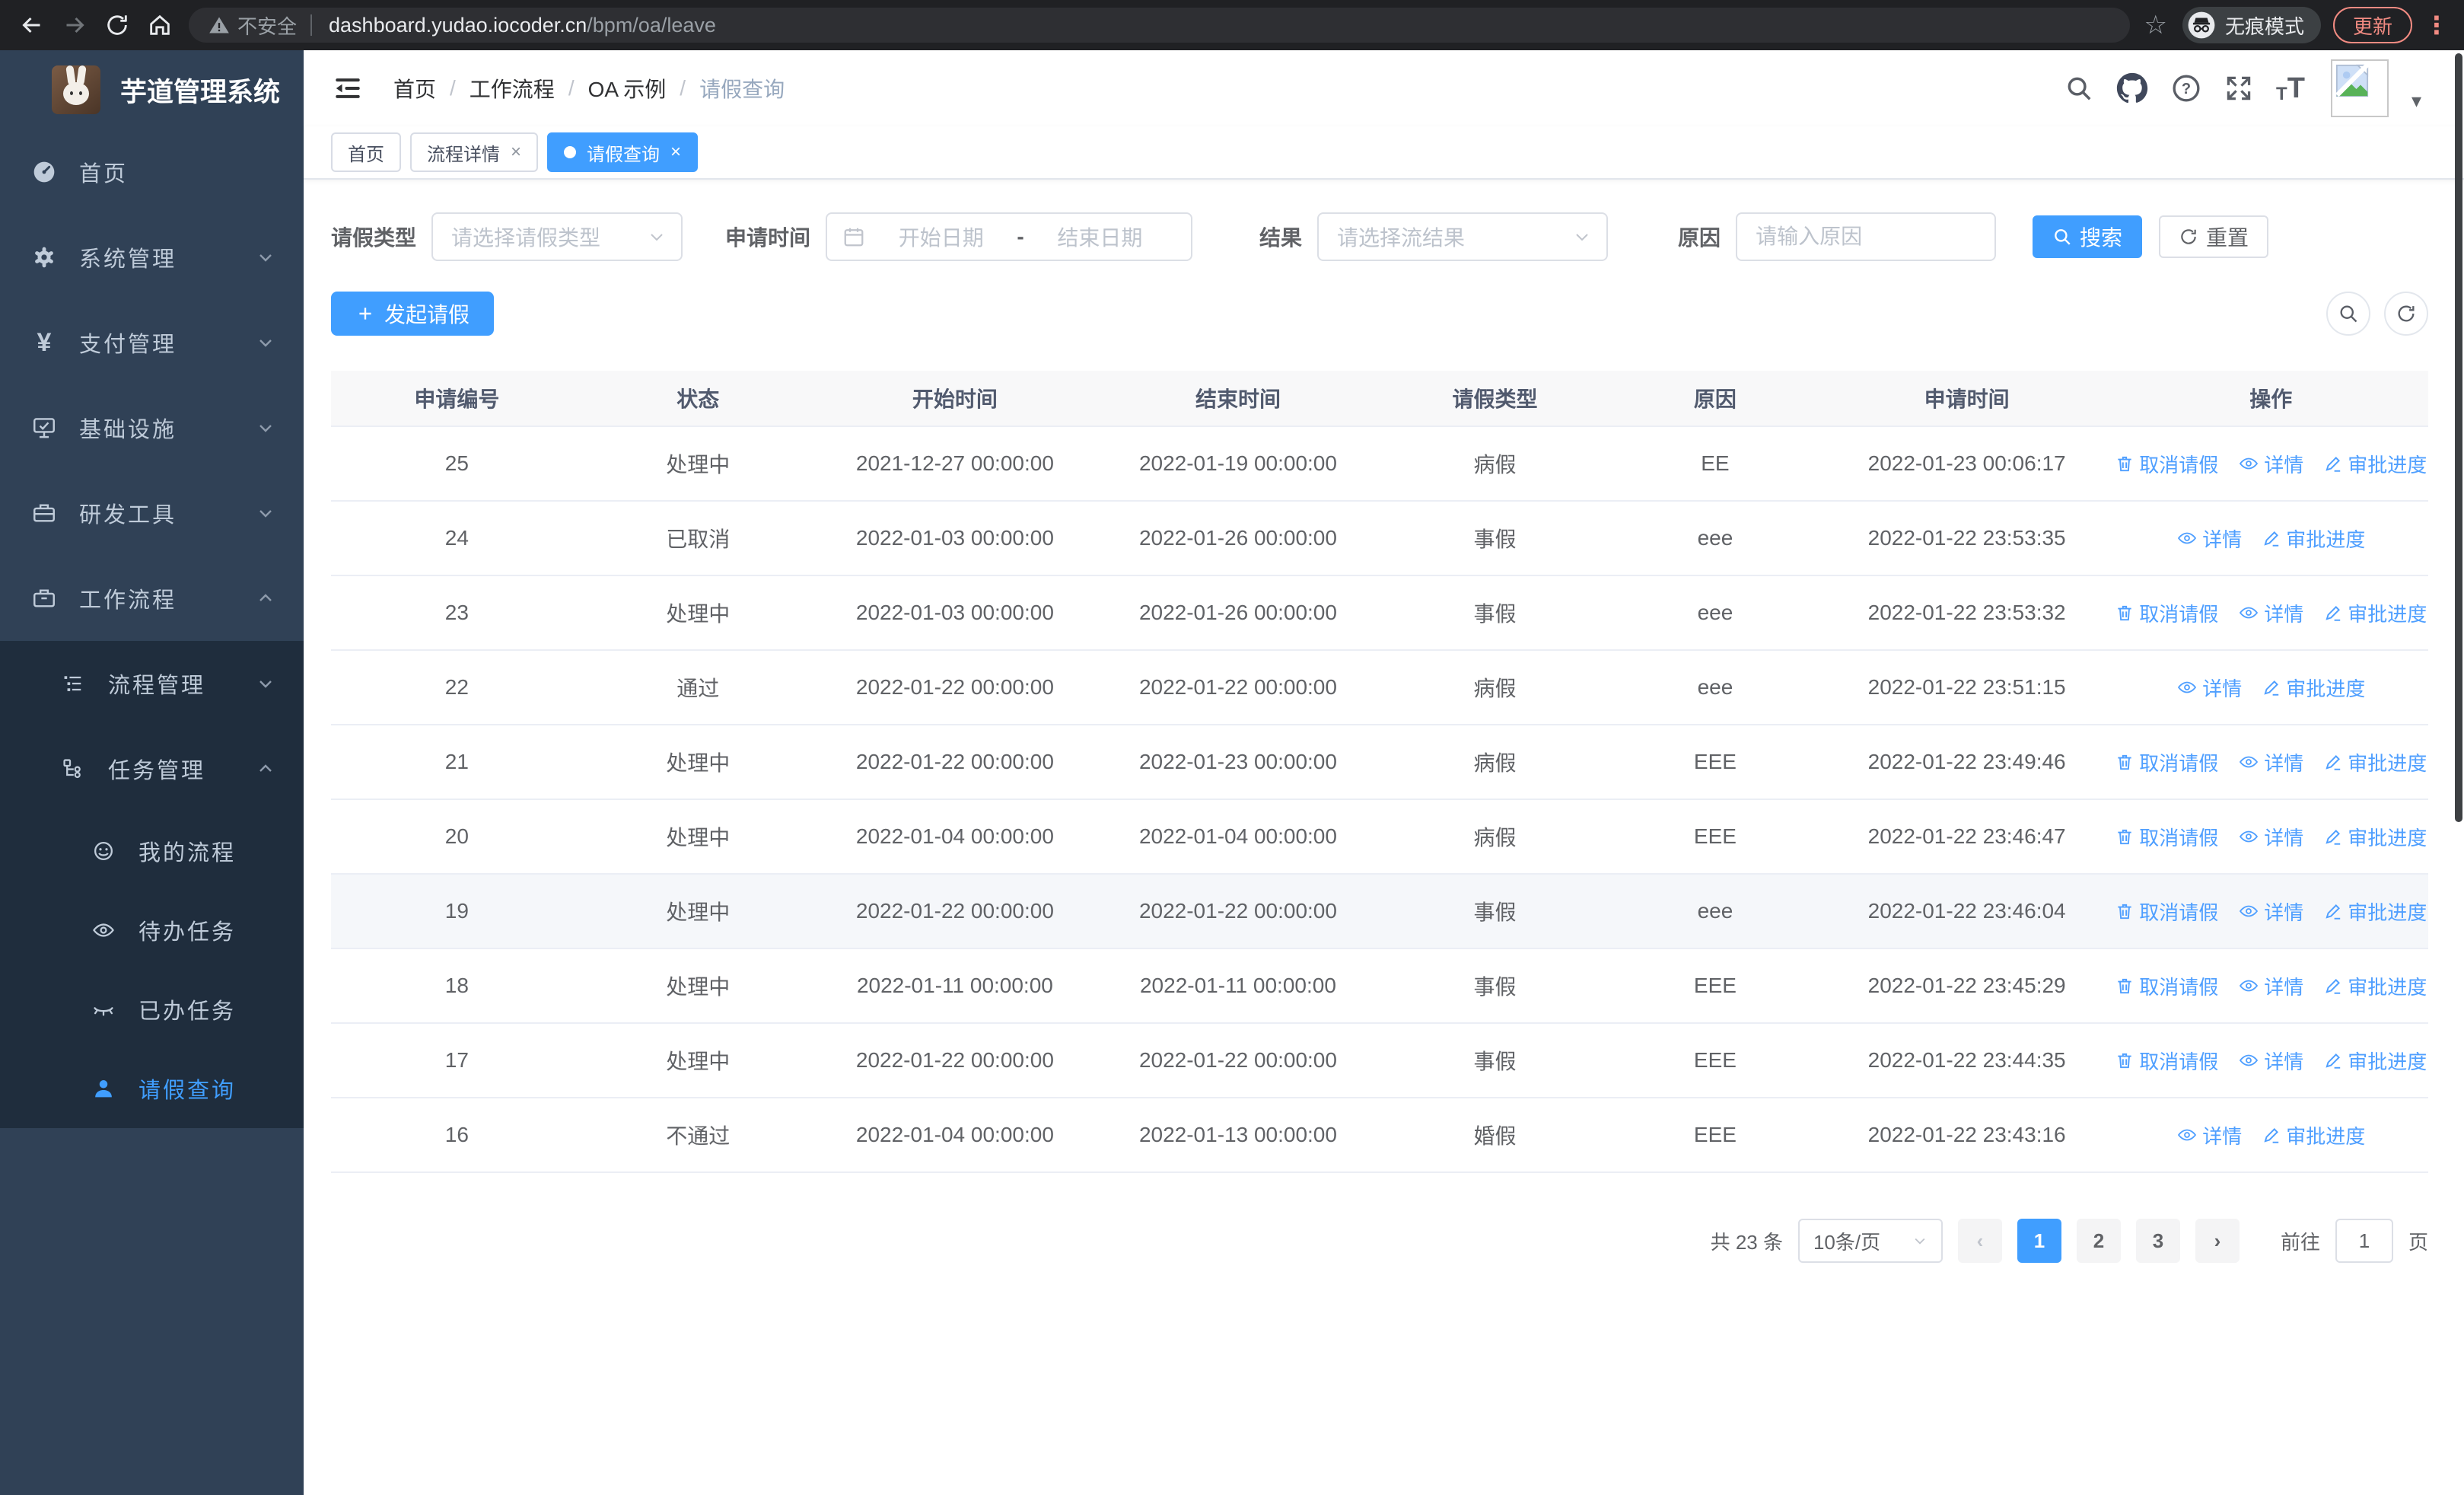  Describe the element at coordinates (413, 314) in the screenshot. I see `create-leave-button: 发起请假` at that location.